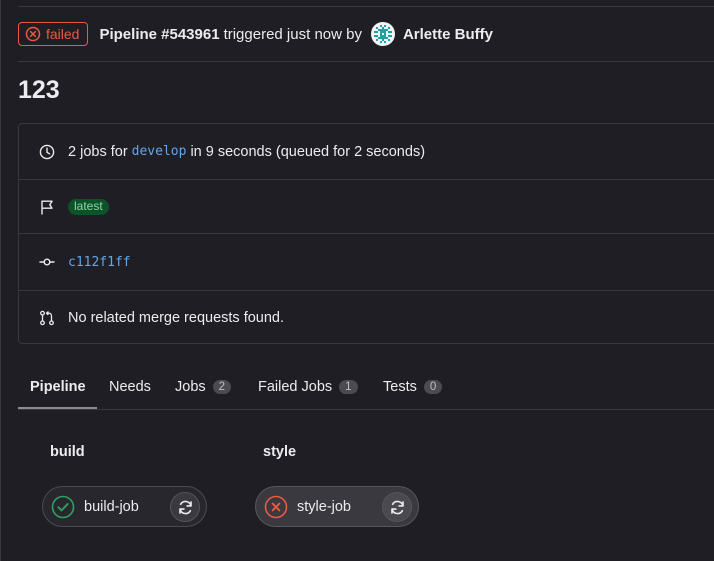 The height and width of the screenshot is (561, 714). I want to click on job-name: style-job, so click(324, 506).